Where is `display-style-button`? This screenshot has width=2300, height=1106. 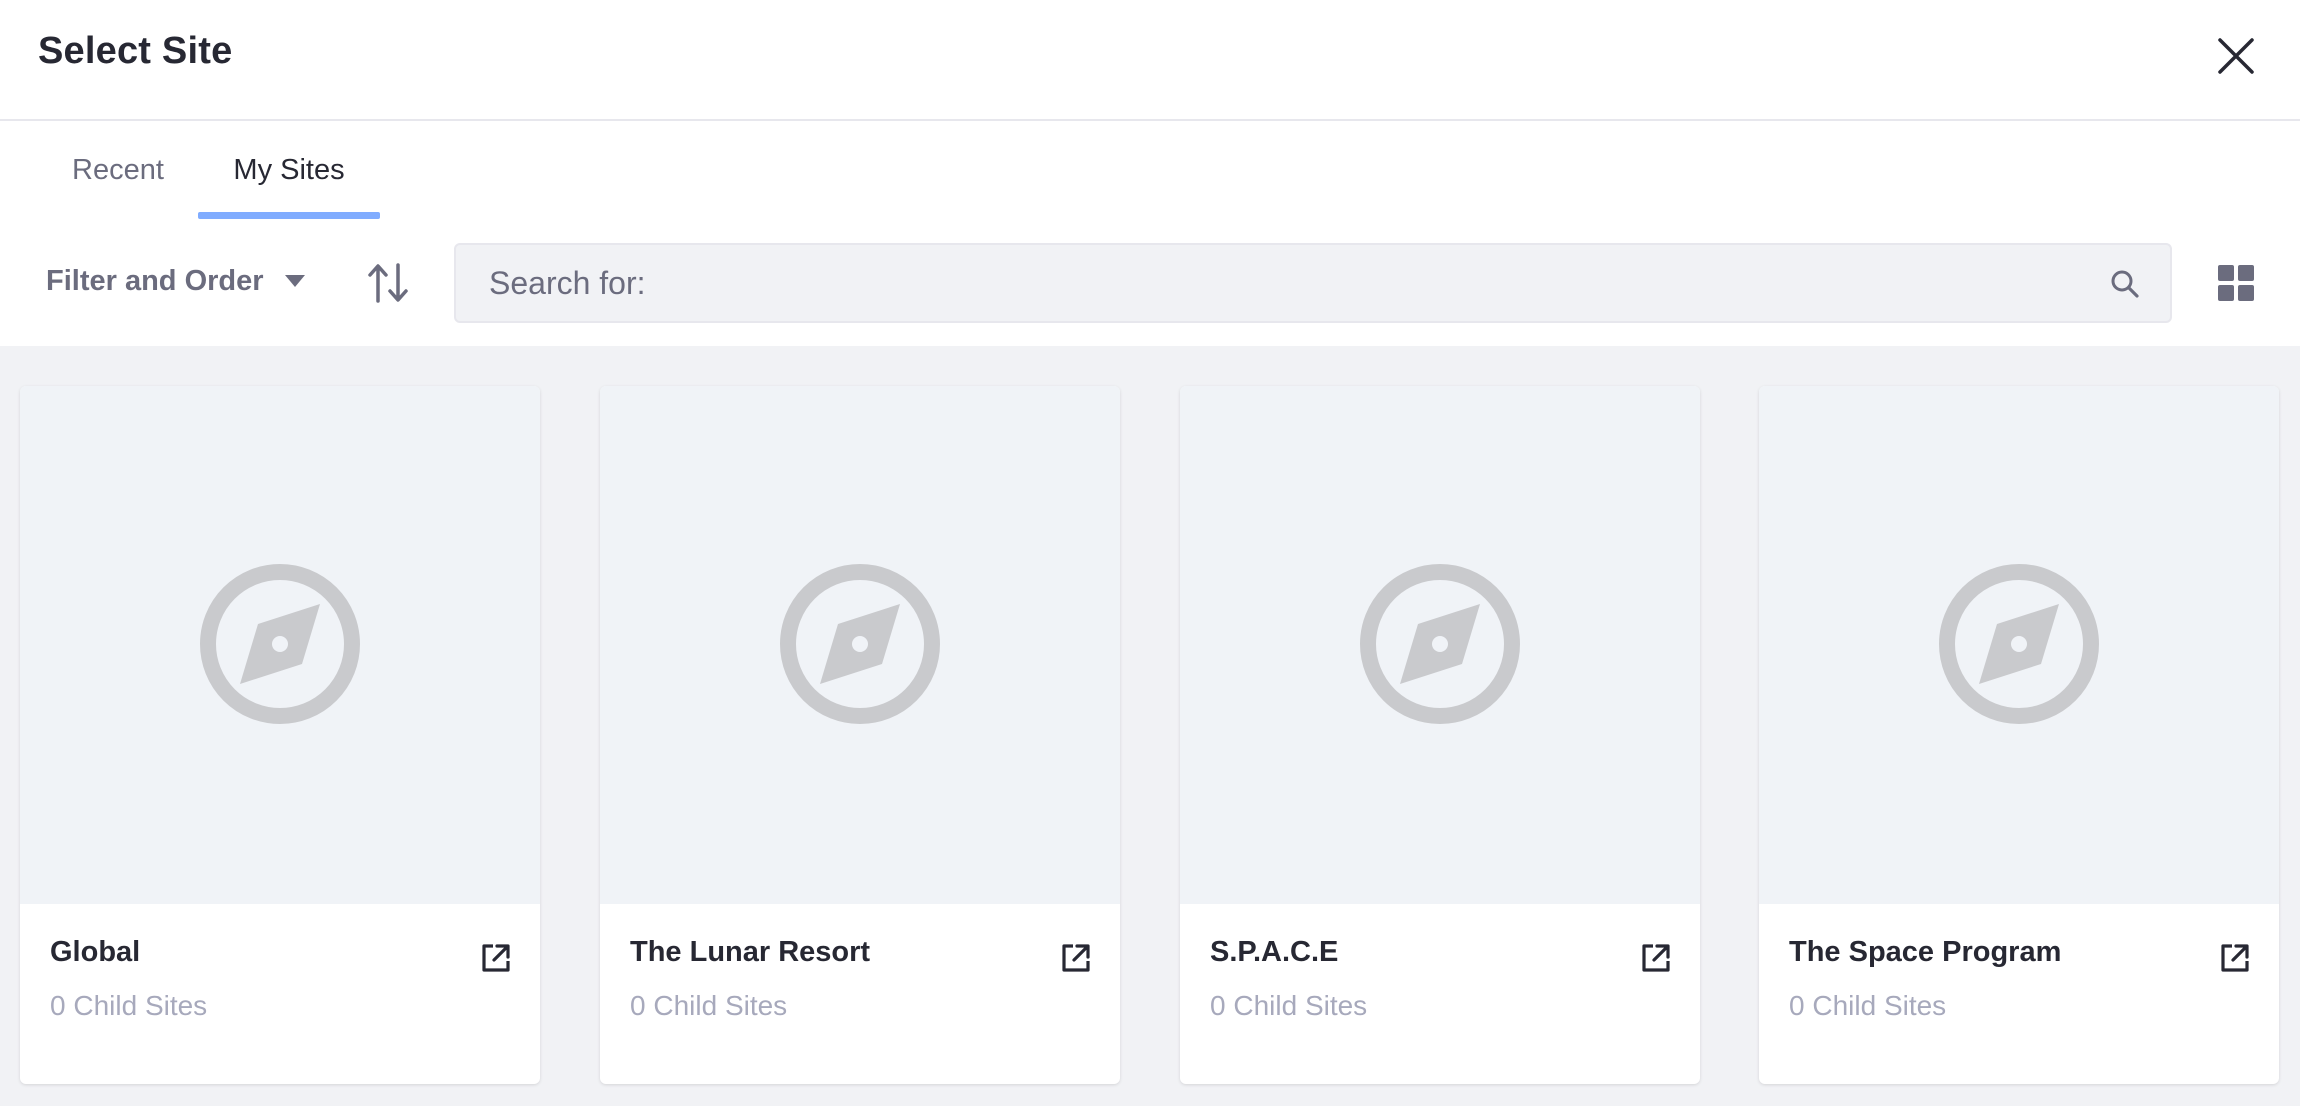 display-style-button is located at coordinates (2236, 283).